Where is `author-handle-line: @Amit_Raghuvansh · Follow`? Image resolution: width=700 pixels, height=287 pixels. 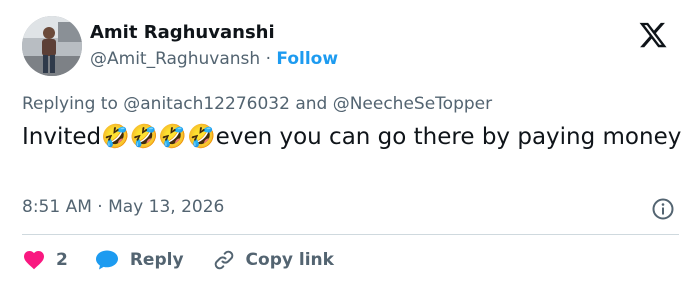
author-handle-line: @Amit_Raghuvansh · Follow is located at coordinates (214, 59).